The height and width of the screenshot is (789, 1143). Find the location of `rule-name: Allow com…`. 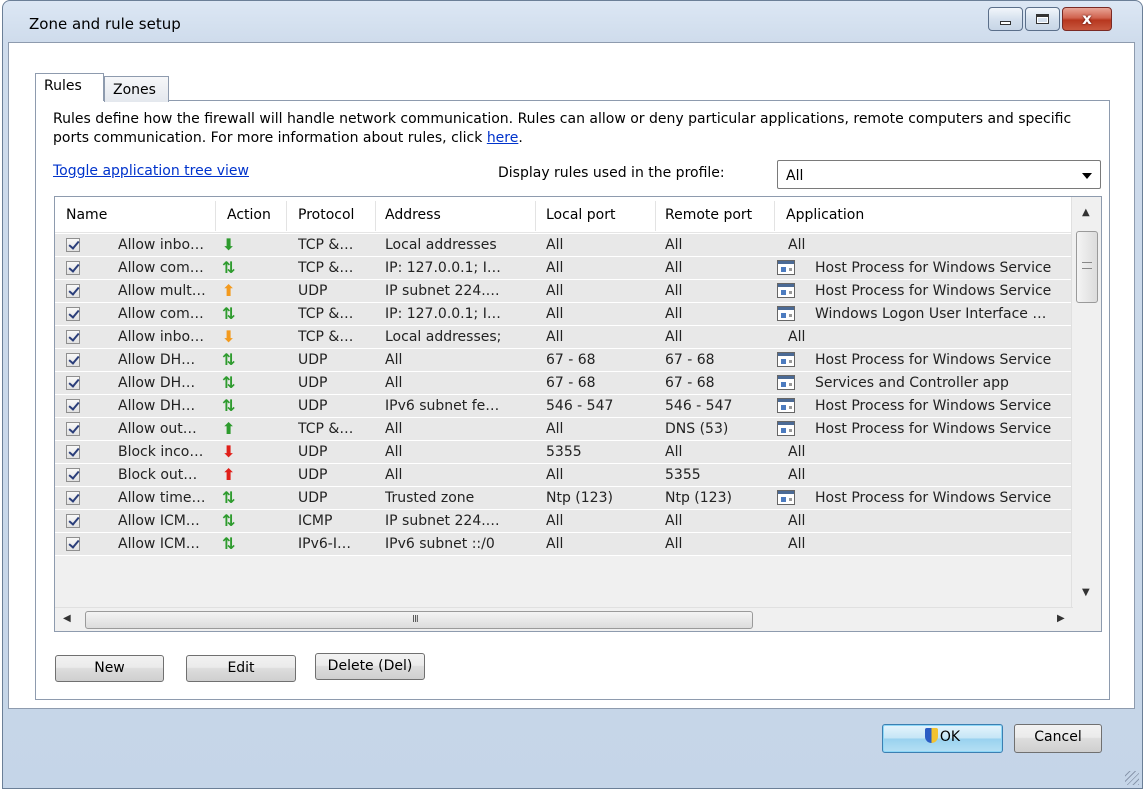

rule-name: Allow com… is located at coordinates (161, 314).